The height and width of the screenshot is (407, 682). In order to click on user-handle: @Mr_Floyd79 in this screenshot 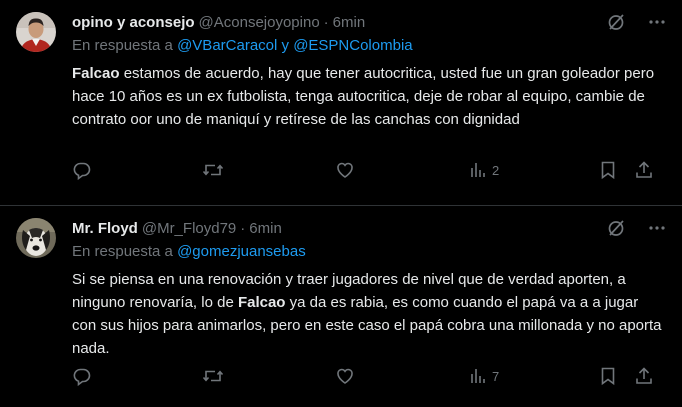, I will do `click(189, 228)`.